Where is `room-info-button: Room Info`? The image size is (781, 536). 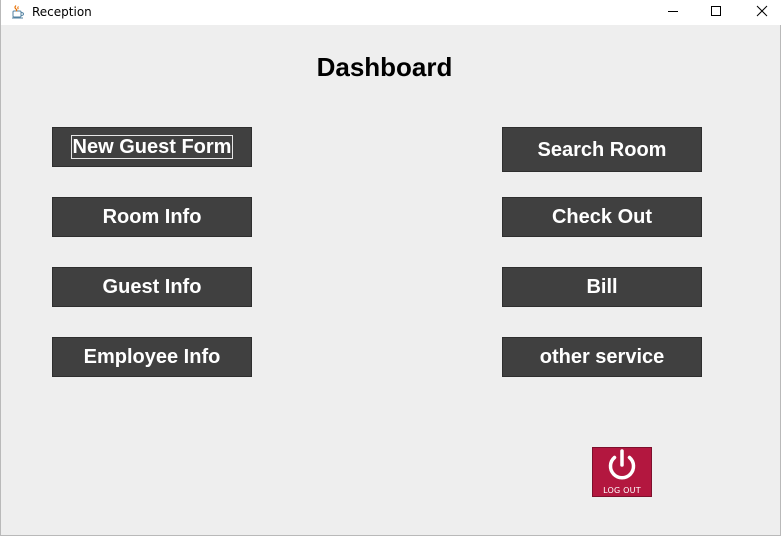 room-info-button: Room Info is located at coordinates (152, 217).